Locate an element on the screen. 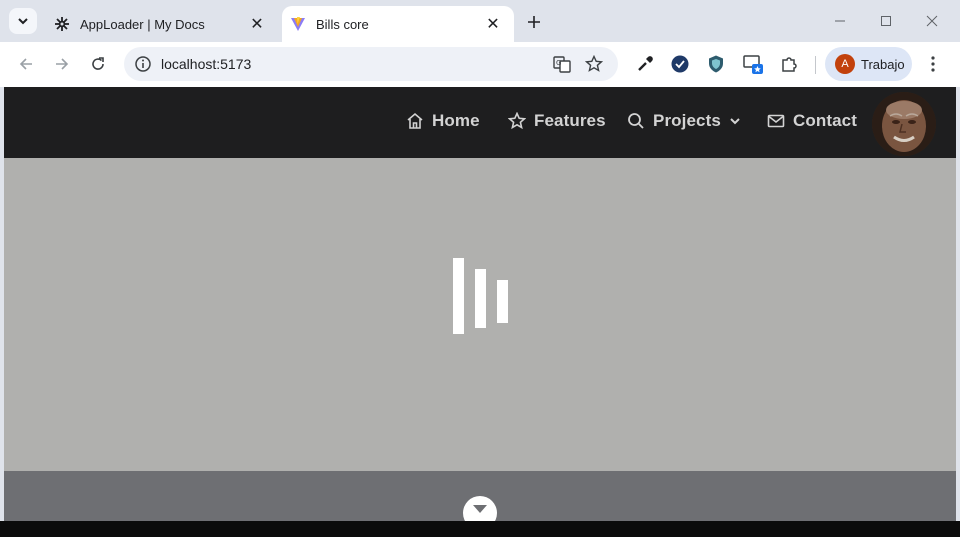  arrow-left-icon is located at coordinates (25, 64).